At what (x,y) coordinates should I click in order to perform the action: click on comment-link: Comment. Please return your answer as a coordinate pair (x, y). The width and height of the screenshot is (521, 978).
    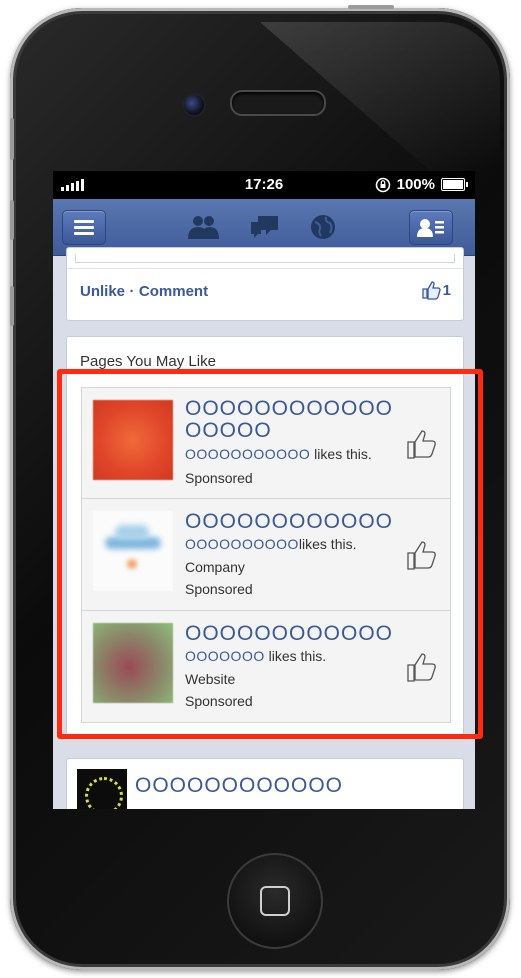
    Looking at the image, I should click on (173, 291).